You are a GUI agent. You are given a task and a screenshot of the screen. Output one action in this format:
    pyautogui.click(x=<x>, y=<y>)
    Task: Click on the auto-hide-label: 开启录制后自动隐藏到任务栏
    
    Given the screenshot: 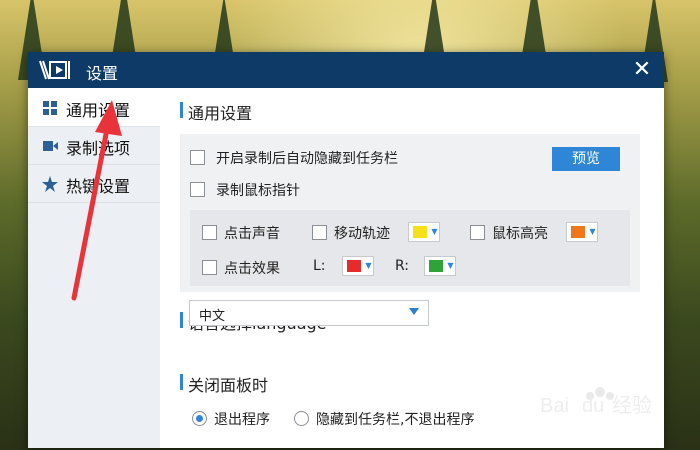 What is the action you would take?
    pyautogui.click(x=307, y=159)
    